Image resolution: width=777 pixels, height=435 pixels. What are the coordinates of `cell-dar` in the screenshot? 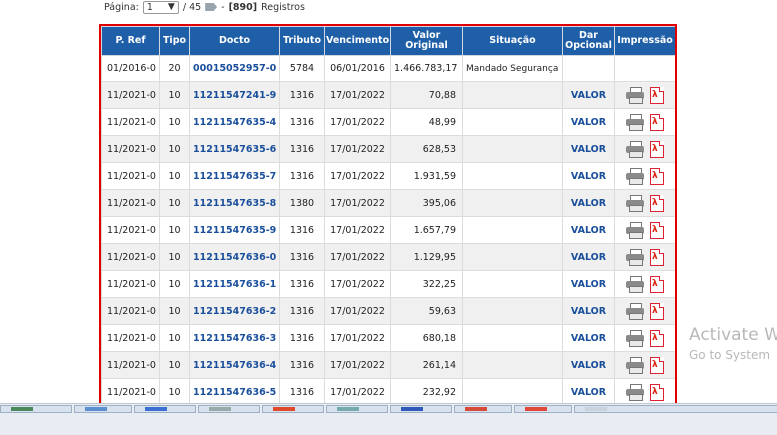 It's located at (588, 68).